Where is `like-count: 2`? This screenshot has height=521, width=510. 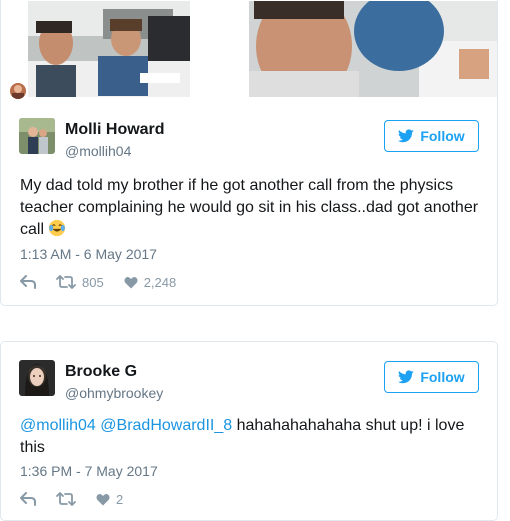
like-count: 2 is located at coordinates (120, 499).